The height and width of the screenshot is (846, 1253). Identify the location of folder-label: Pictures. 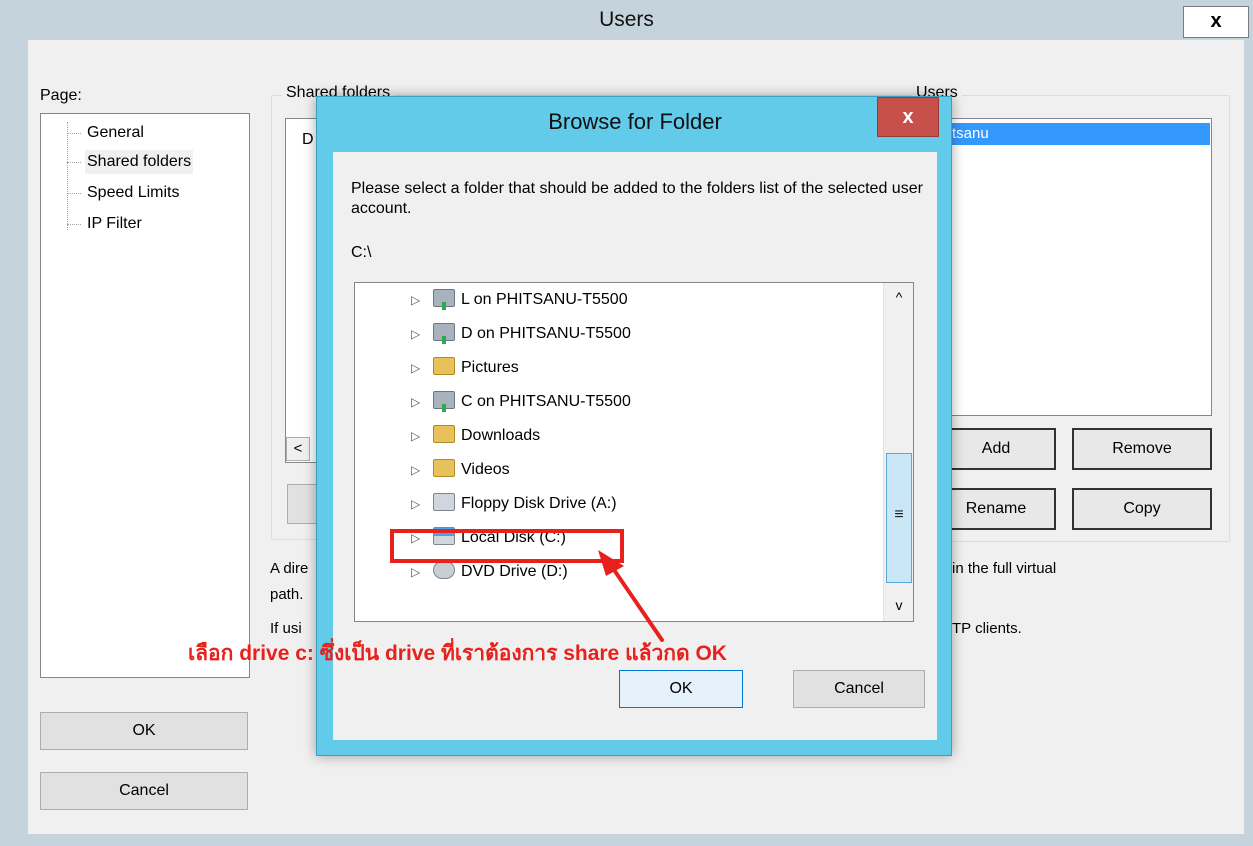
(490, 367).